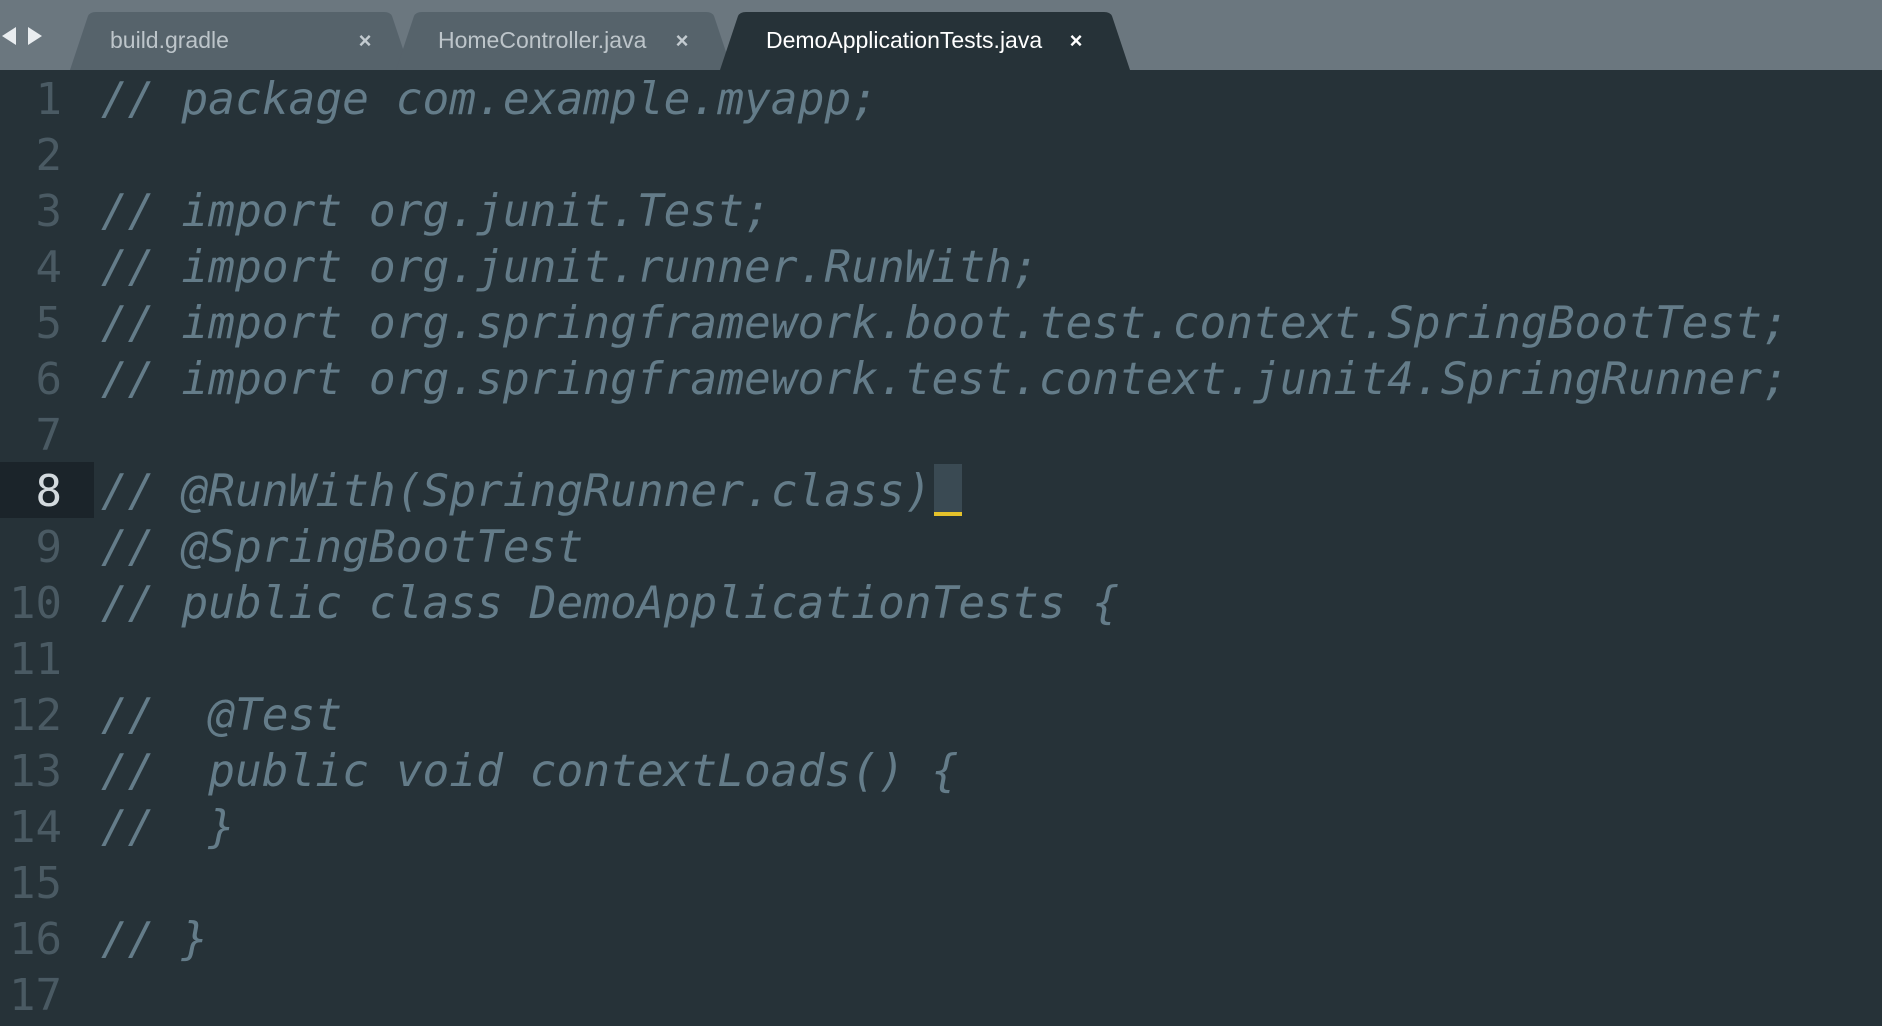 This screenshot has height=1026, width=1882. Describe the element at coordinates (21, 36) in the screenshot. I see `tab-navigation` at that location.